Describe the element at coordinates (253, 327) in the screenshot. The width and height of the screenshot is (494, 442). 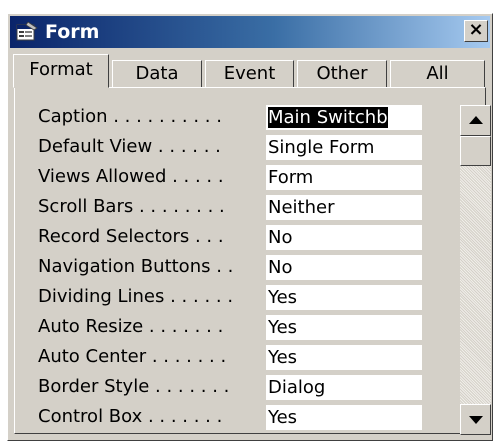
I see `property-row-auto-resize: Auto Resize . . . . . . . Yes` at that location.